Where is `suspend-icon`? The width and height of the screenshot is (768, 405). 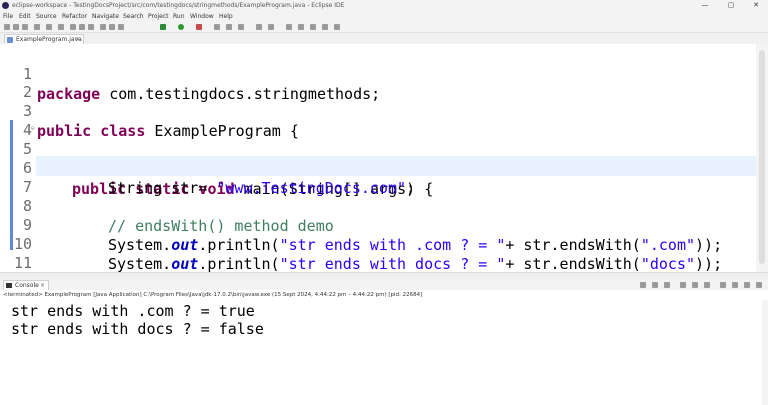
suspend-icon is located at coordinates (82, 27).